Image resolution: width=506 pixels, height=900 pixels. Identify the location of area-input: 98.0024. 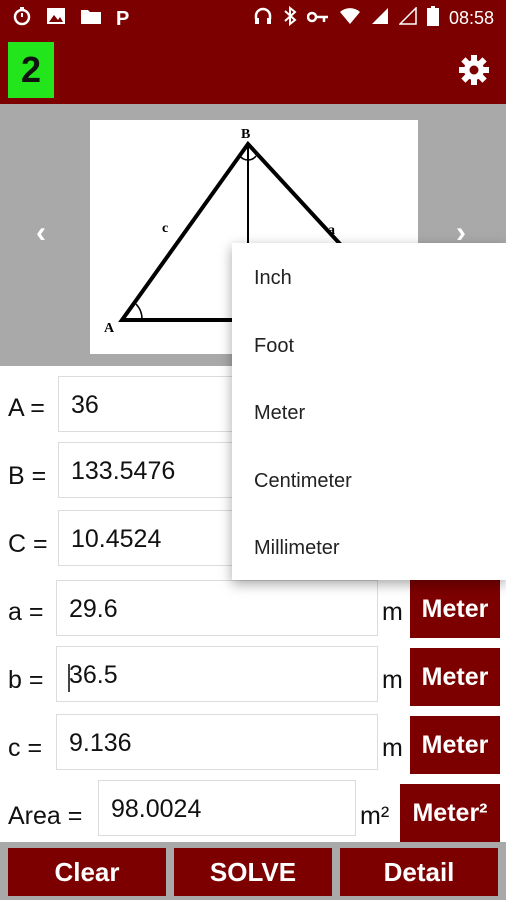
(227, 808).